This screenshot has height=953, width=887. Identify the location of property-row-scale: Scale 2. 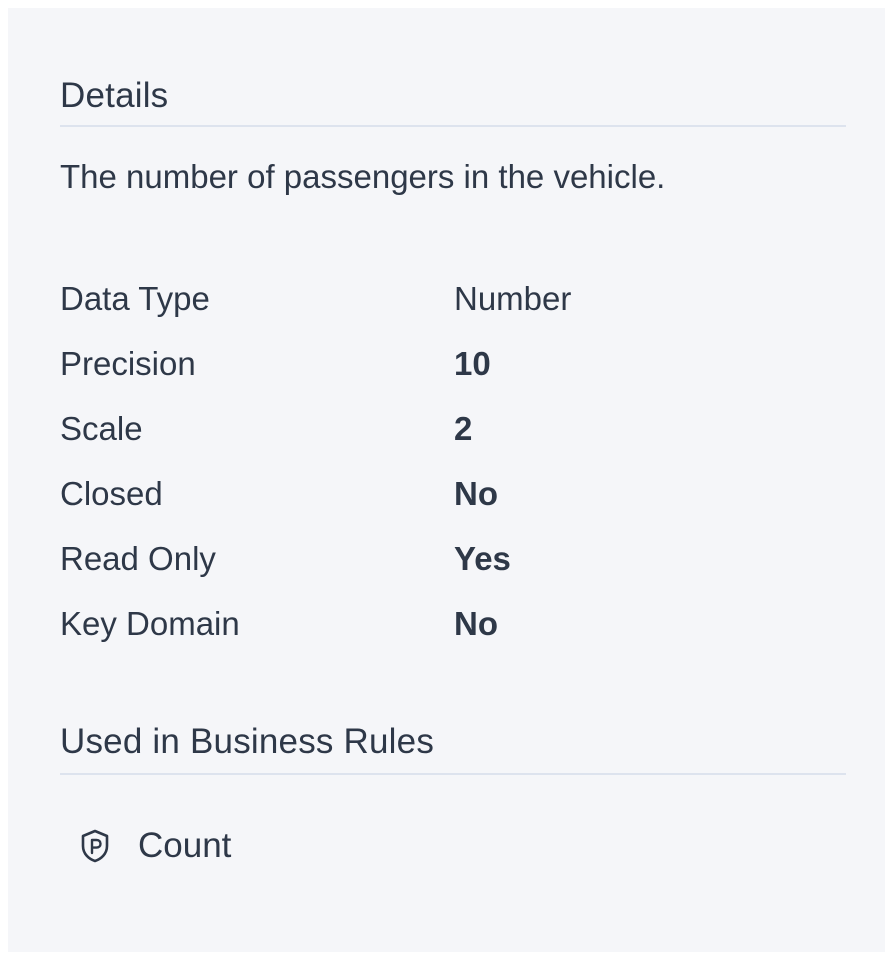
(440, 444).